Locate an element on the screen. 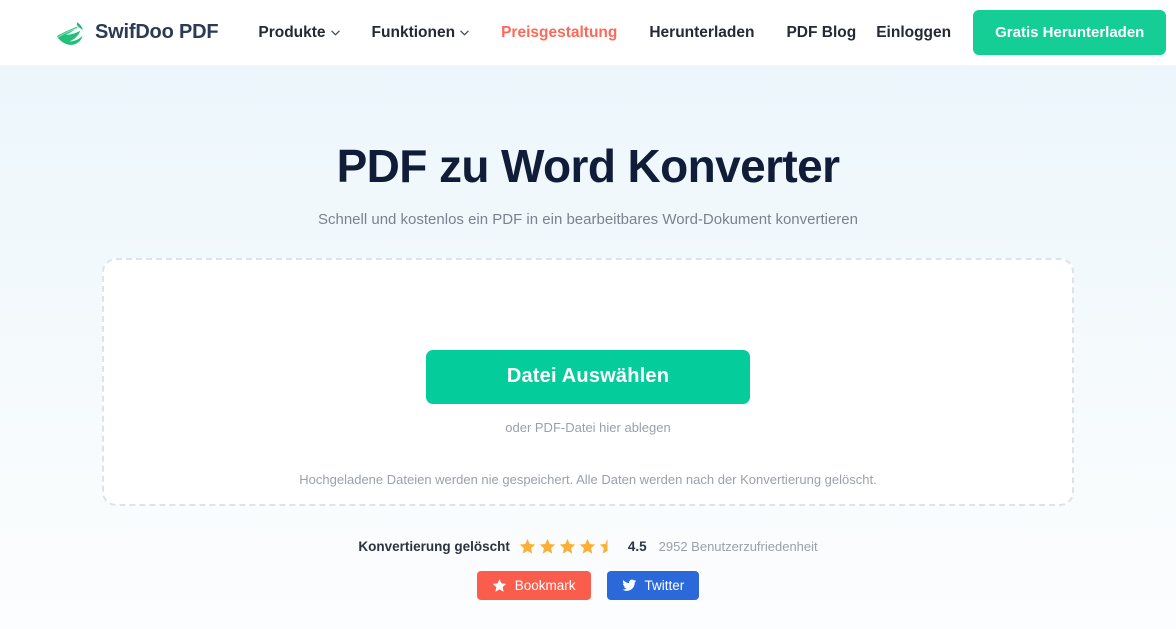 Image resolution: width=1176 pixels, height=629 pixels. nav-item-label: Herunterladen is located at coordinates (702, 32).